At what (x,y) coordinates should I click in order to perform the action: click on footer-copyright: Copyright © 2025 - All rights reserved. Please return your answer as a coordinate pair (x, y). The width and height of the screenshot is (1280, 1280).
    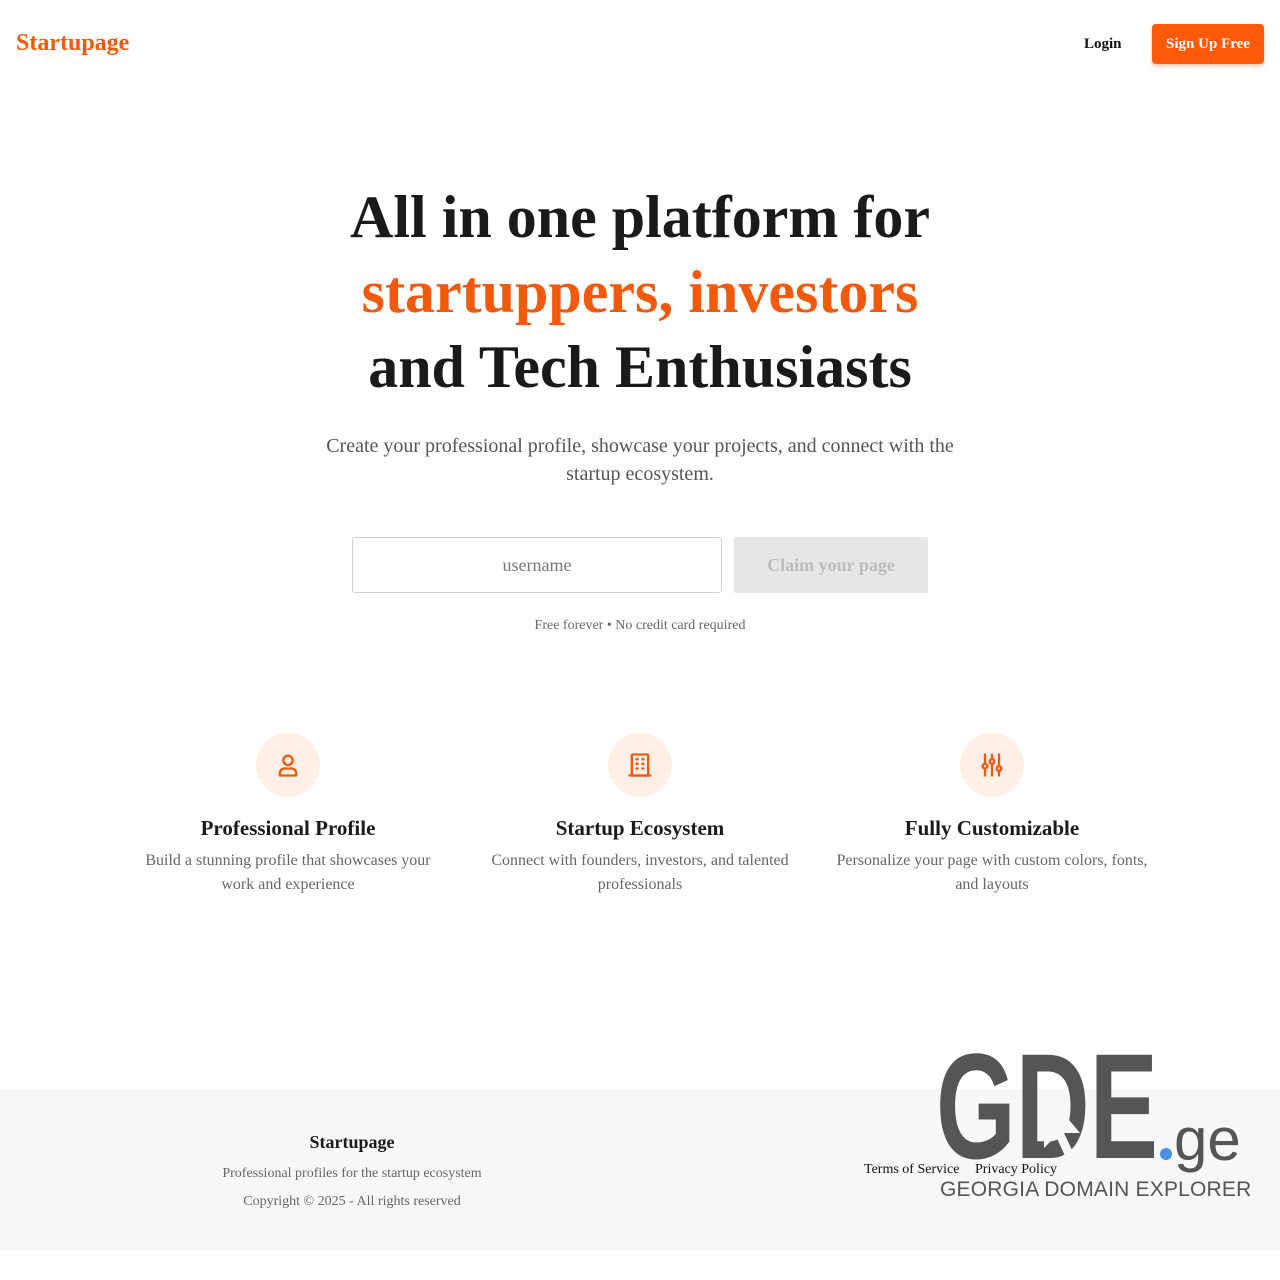
    Looking at the image, I should click on (352, 1201).